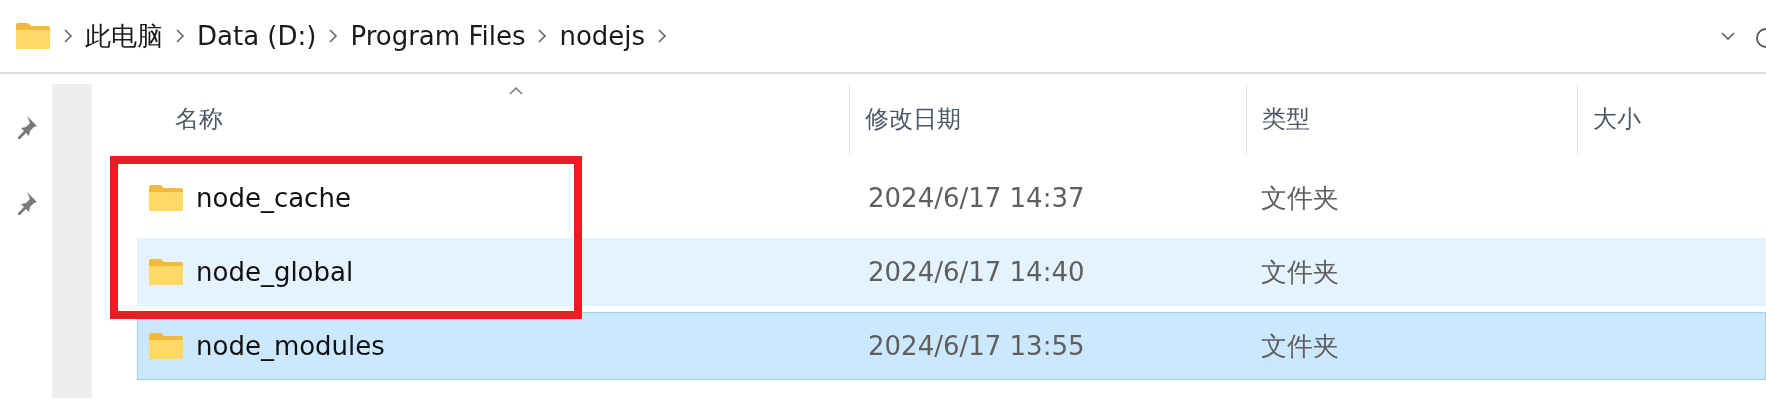  What do you see at coordinates (1048, 119) in the screenshot?
I see `column-header: 修改日期` at bounding box center [1048, 119].